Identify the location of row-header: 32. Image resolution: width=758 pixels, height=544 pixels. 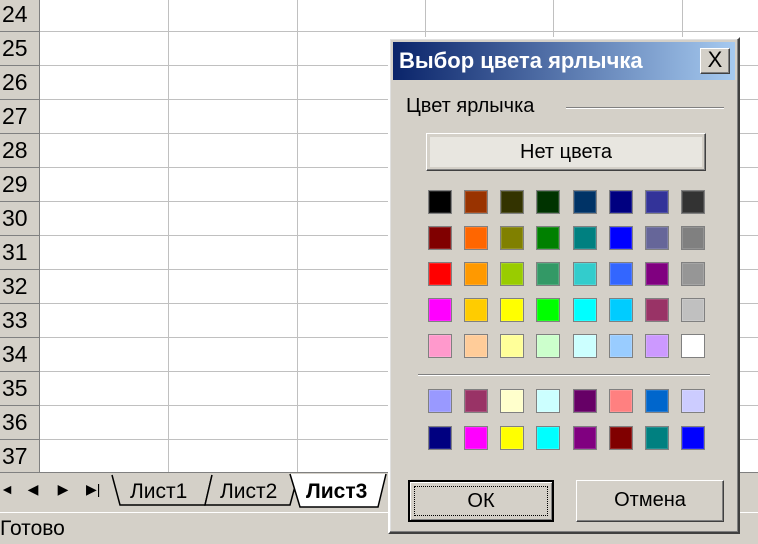
(20, 287).